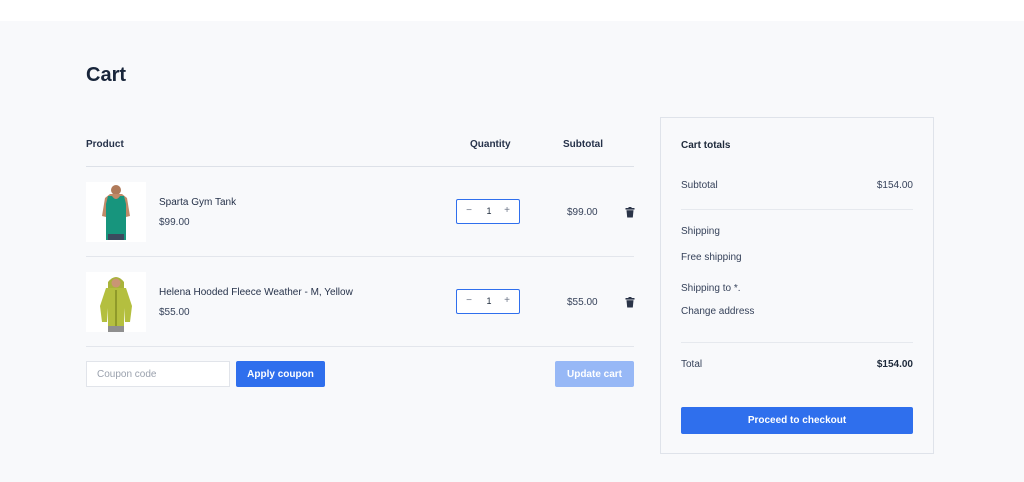 The height and width of the screenshot is (482, 1024). What do you see at coordinates (360, 346) in the screenshot?
I see `row-divider` at bounding box center [360, 346].